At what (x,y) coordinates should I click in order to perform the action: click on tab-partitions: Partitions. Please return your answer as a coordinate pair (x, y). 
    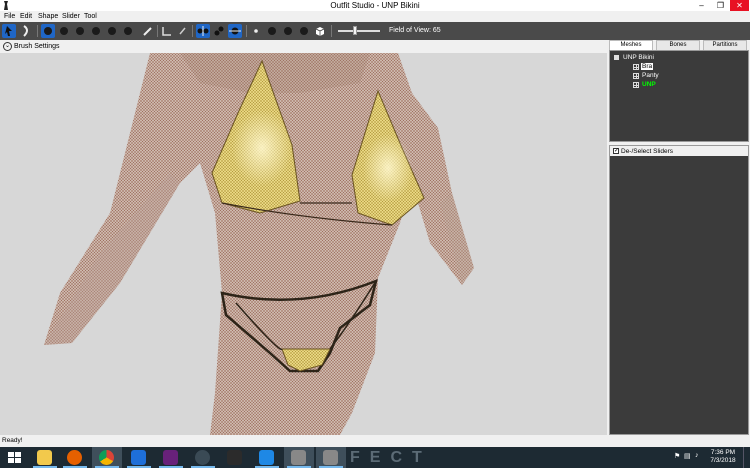
    Looking at the image, I should click on (725, 45).